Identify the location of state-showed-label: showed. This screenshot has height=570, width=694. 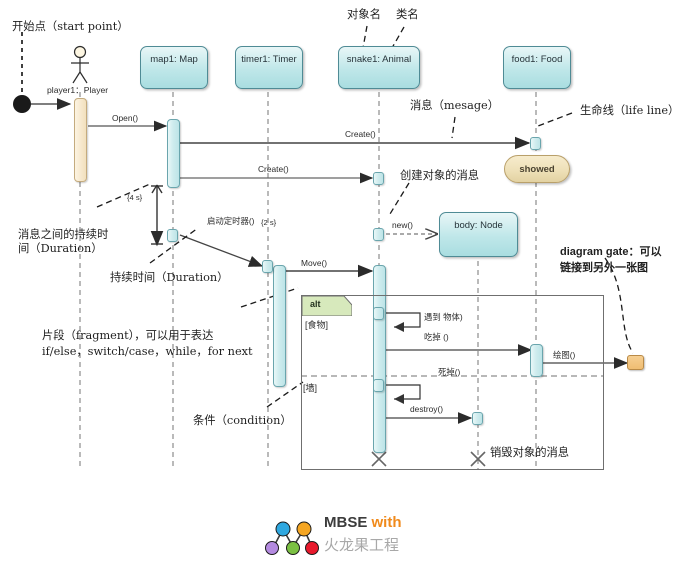
(537, 169).